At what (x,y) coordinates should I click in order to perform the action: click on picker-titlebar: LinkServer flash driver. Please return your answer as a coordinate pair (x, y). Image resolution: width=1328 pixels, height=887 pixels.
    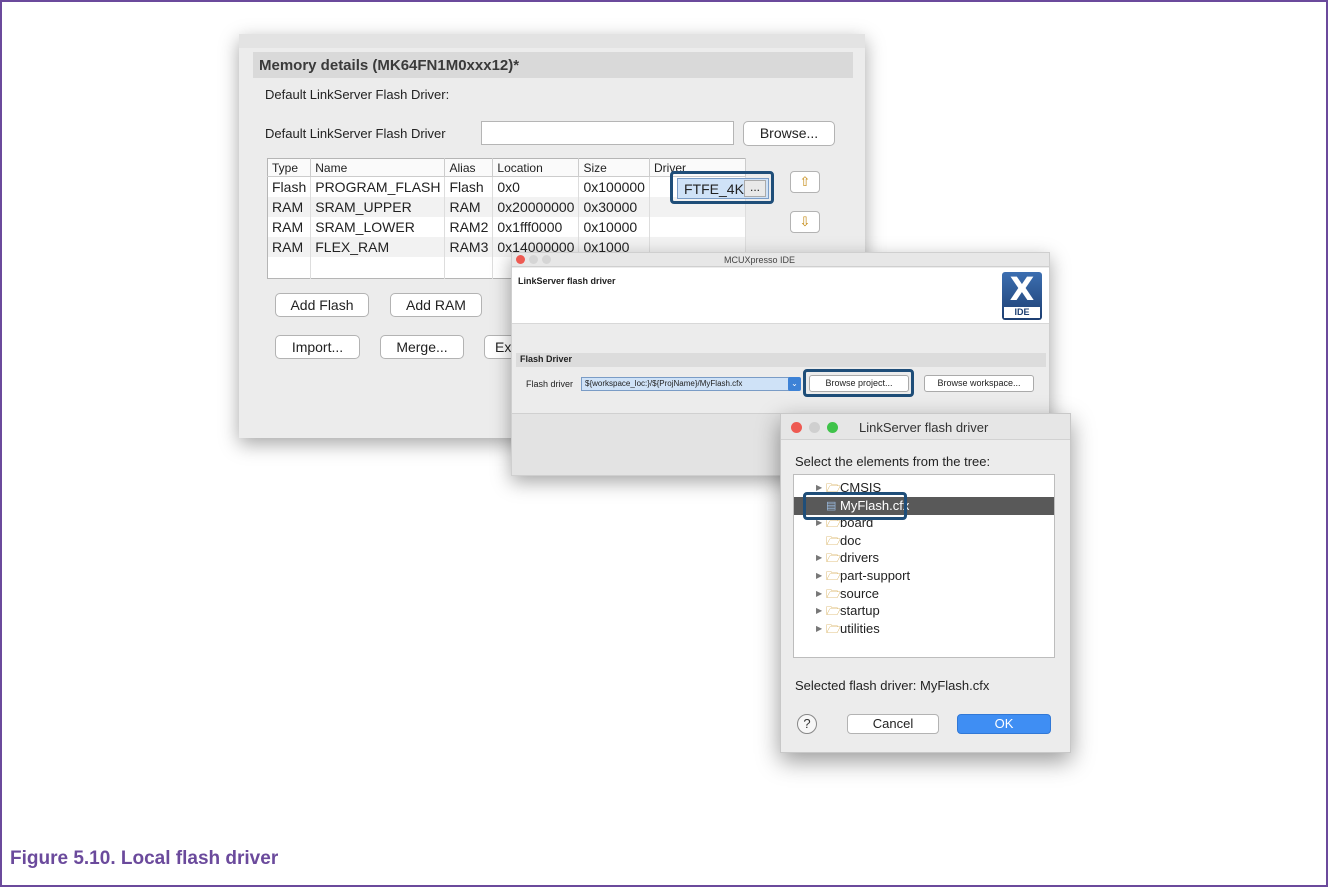
    Looking at the image, I should click on (925, 427).